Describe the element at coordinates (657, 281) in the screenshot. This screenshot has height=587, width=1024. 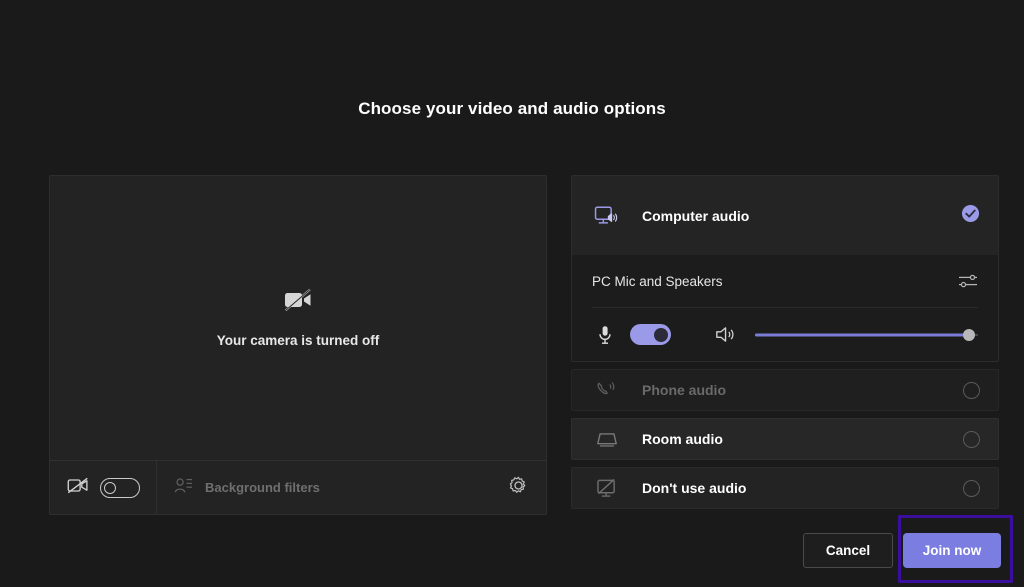
I see `audio-device-name: PC Mic and Speakers` at that location.